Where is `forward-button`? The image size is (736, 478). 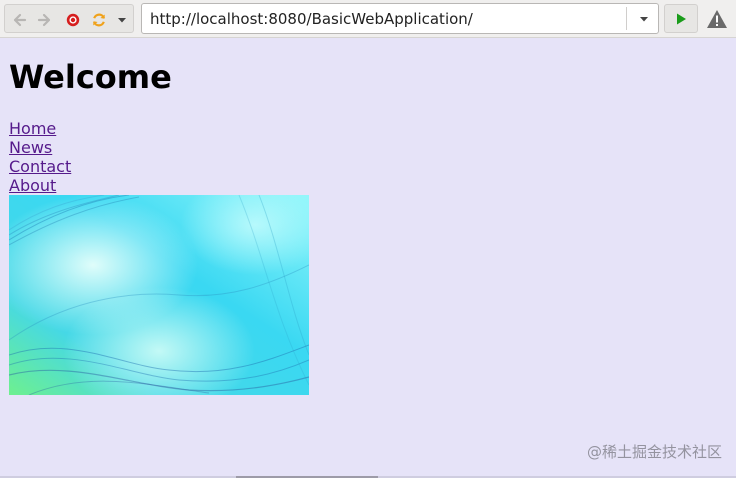
forward-button is located at coordinates (45, 20).